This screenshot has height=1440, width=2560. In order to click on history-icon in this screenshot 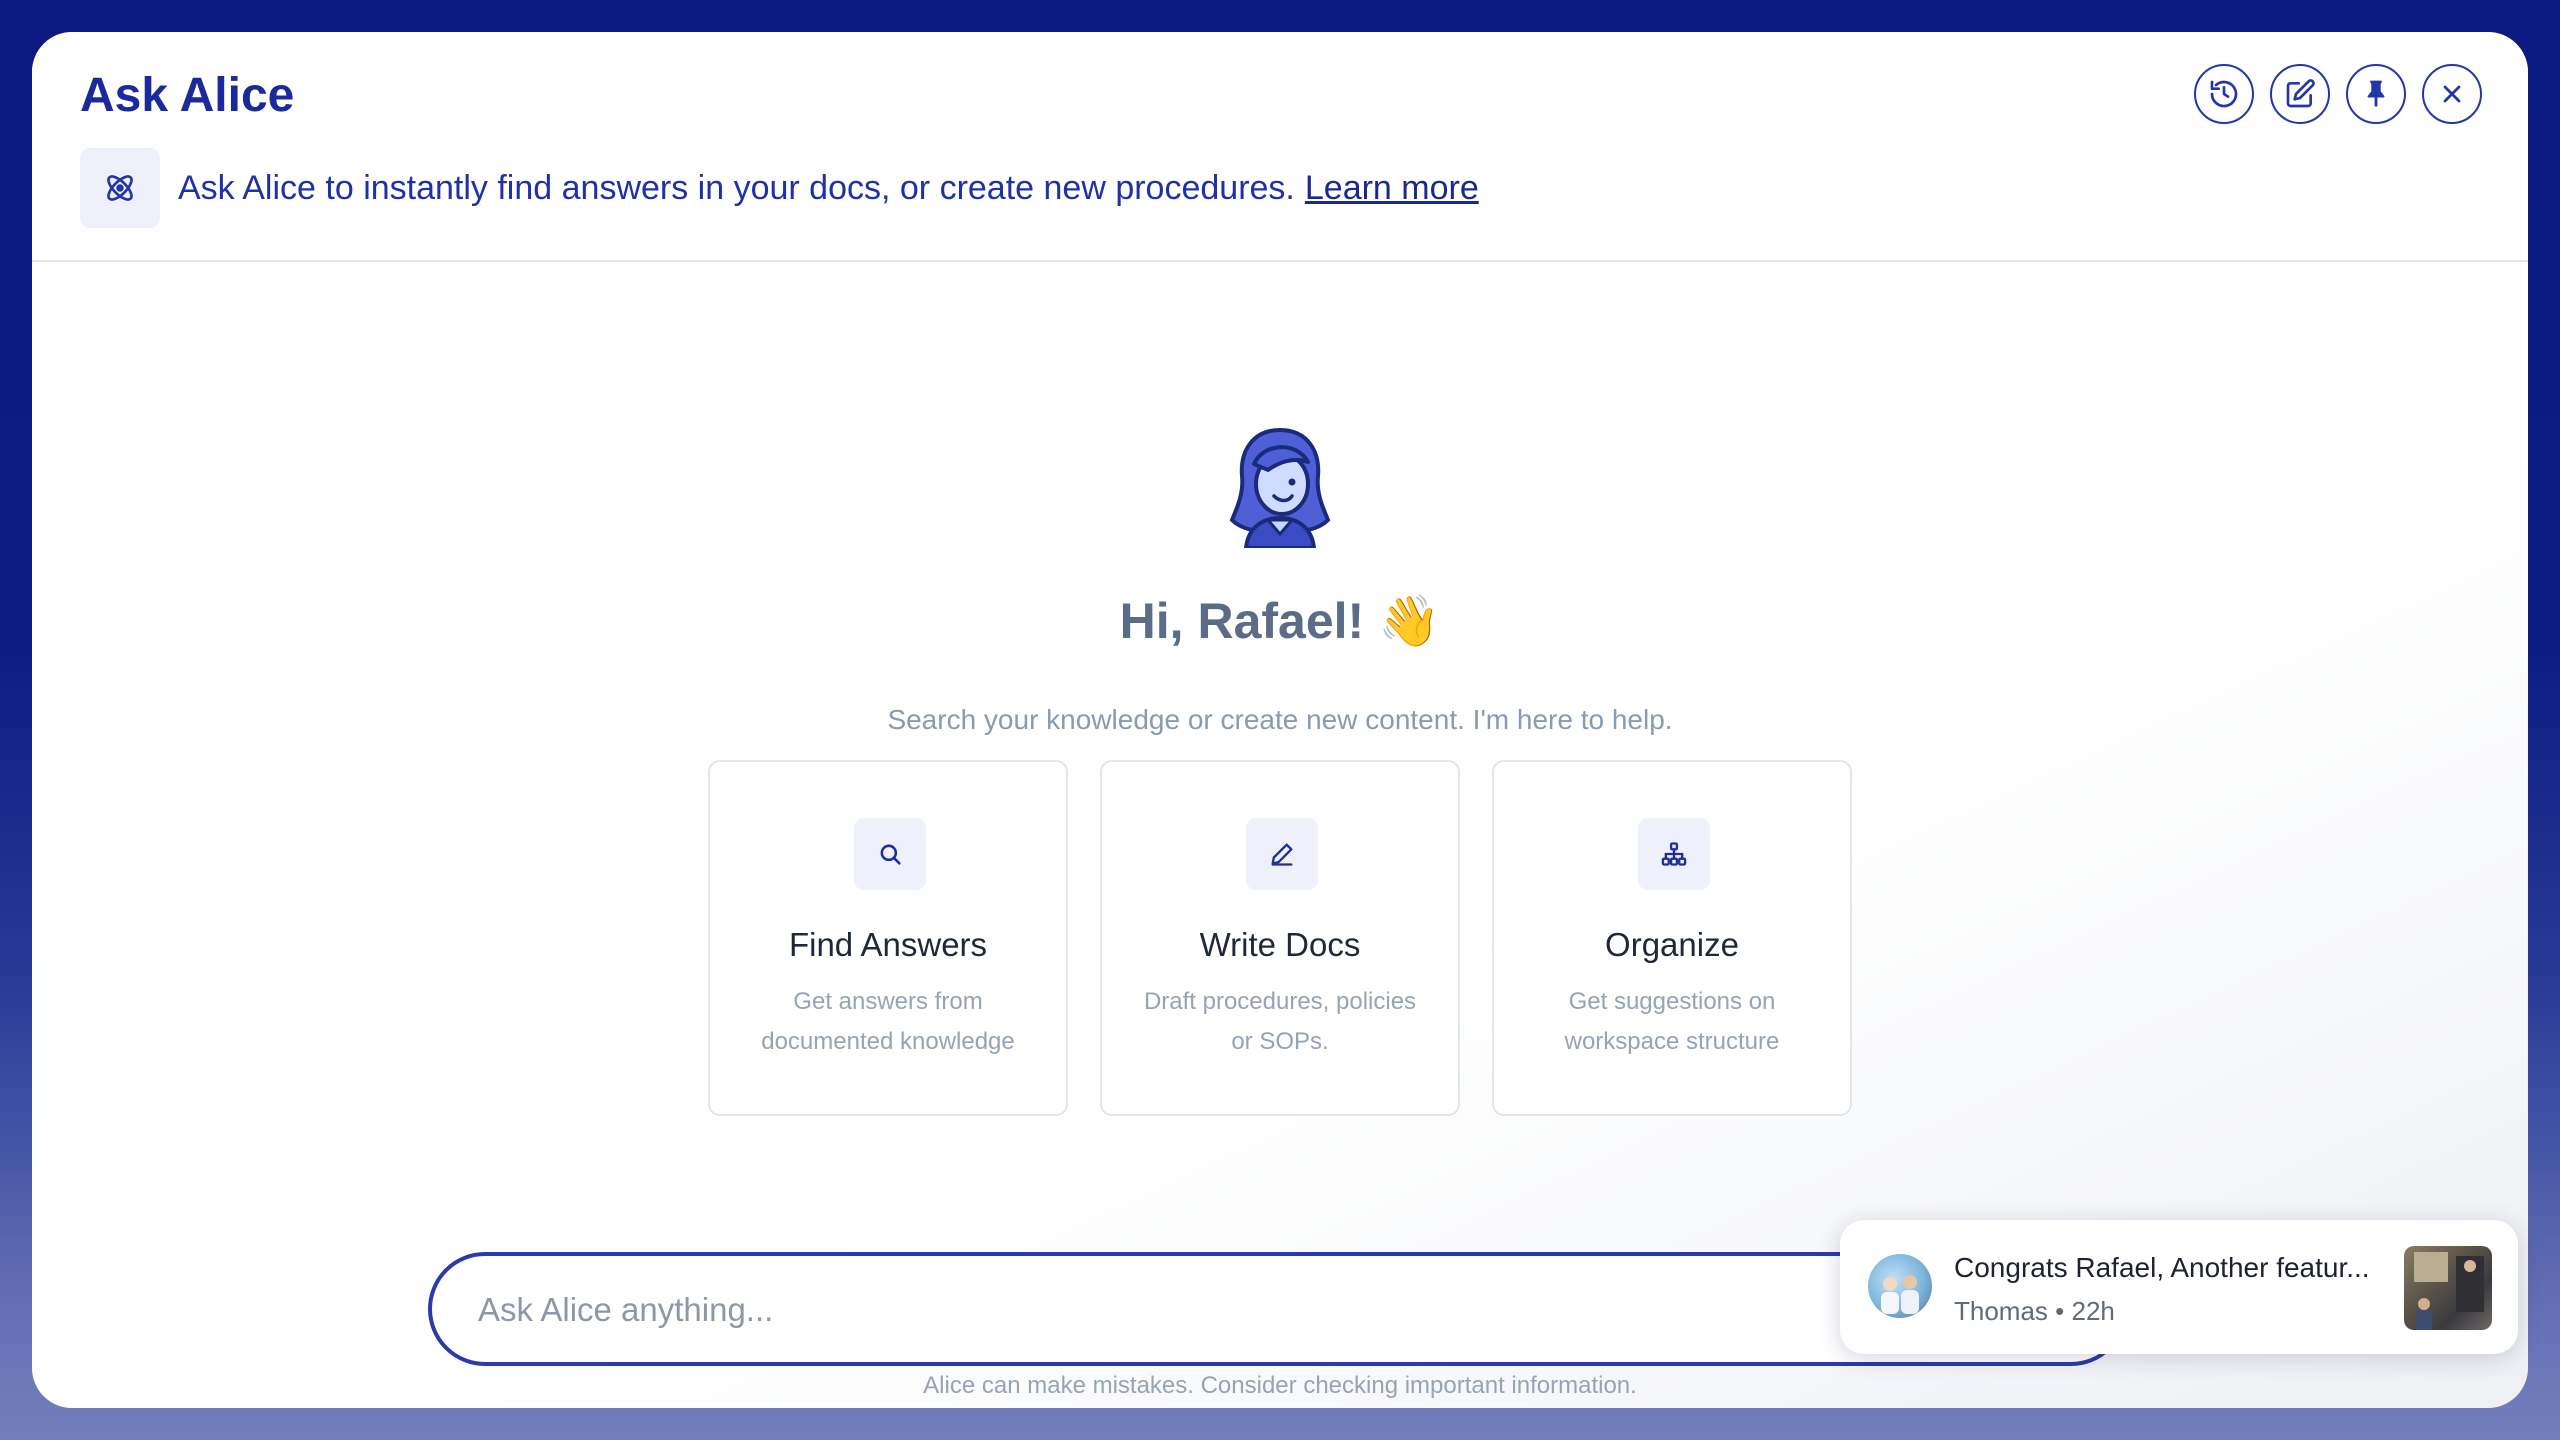, I will do `click(2224, 94)`.